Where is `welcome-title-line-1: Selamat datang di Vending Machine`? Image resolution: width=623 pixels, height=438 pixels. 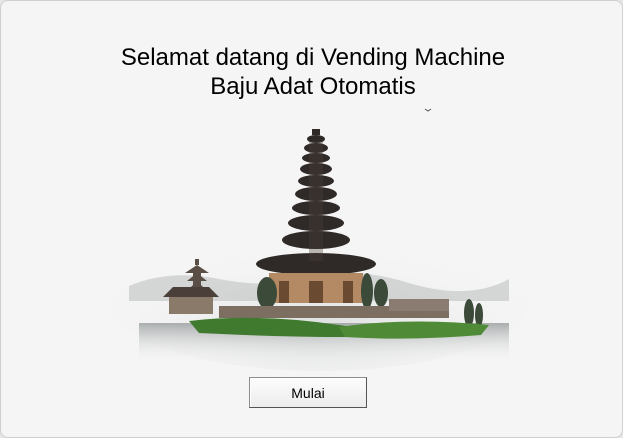
welcome-title-line-1: Selamat datang di Vending Machine is located at coordinates (313, 57).